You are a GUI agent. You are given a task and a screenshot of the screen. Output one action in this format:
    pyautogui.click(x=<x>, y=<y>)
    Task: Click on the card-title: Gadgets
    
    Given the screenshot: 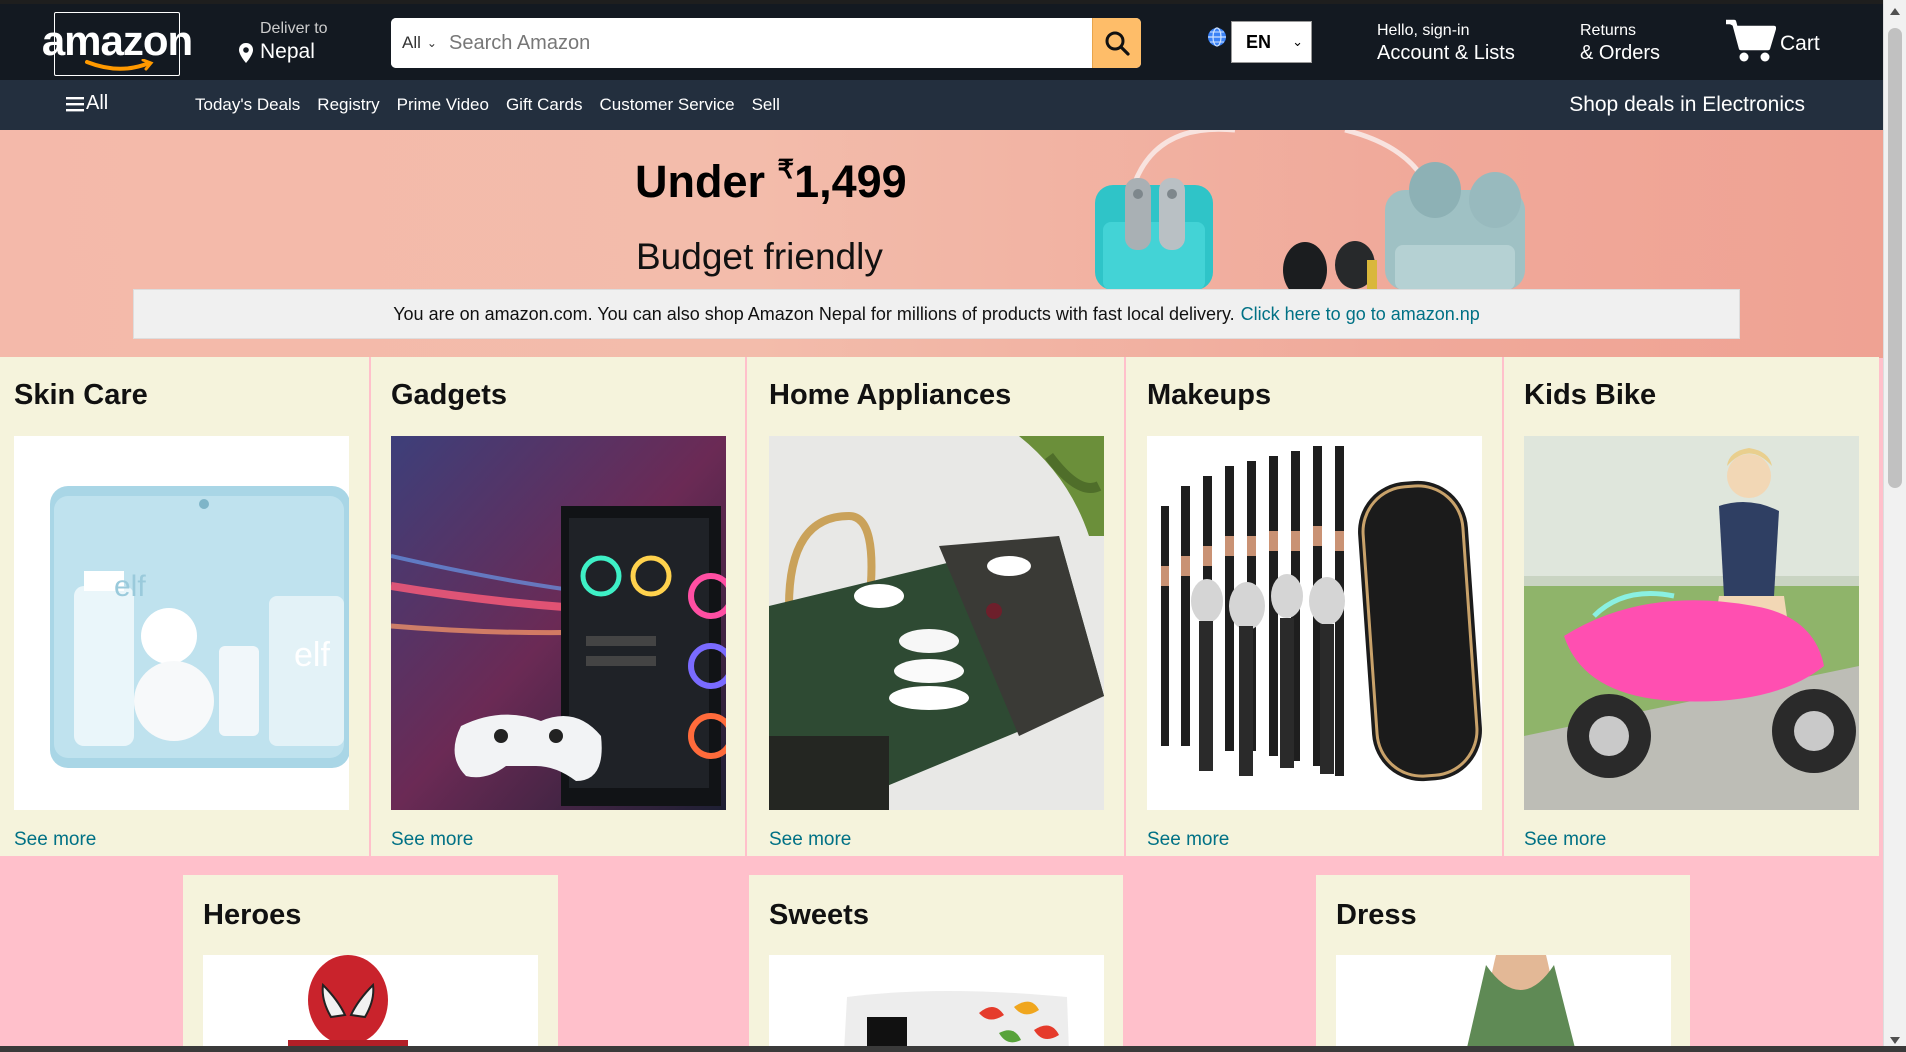 What is the action you would take?
    pyautogui.click(x=449, y=395)
    